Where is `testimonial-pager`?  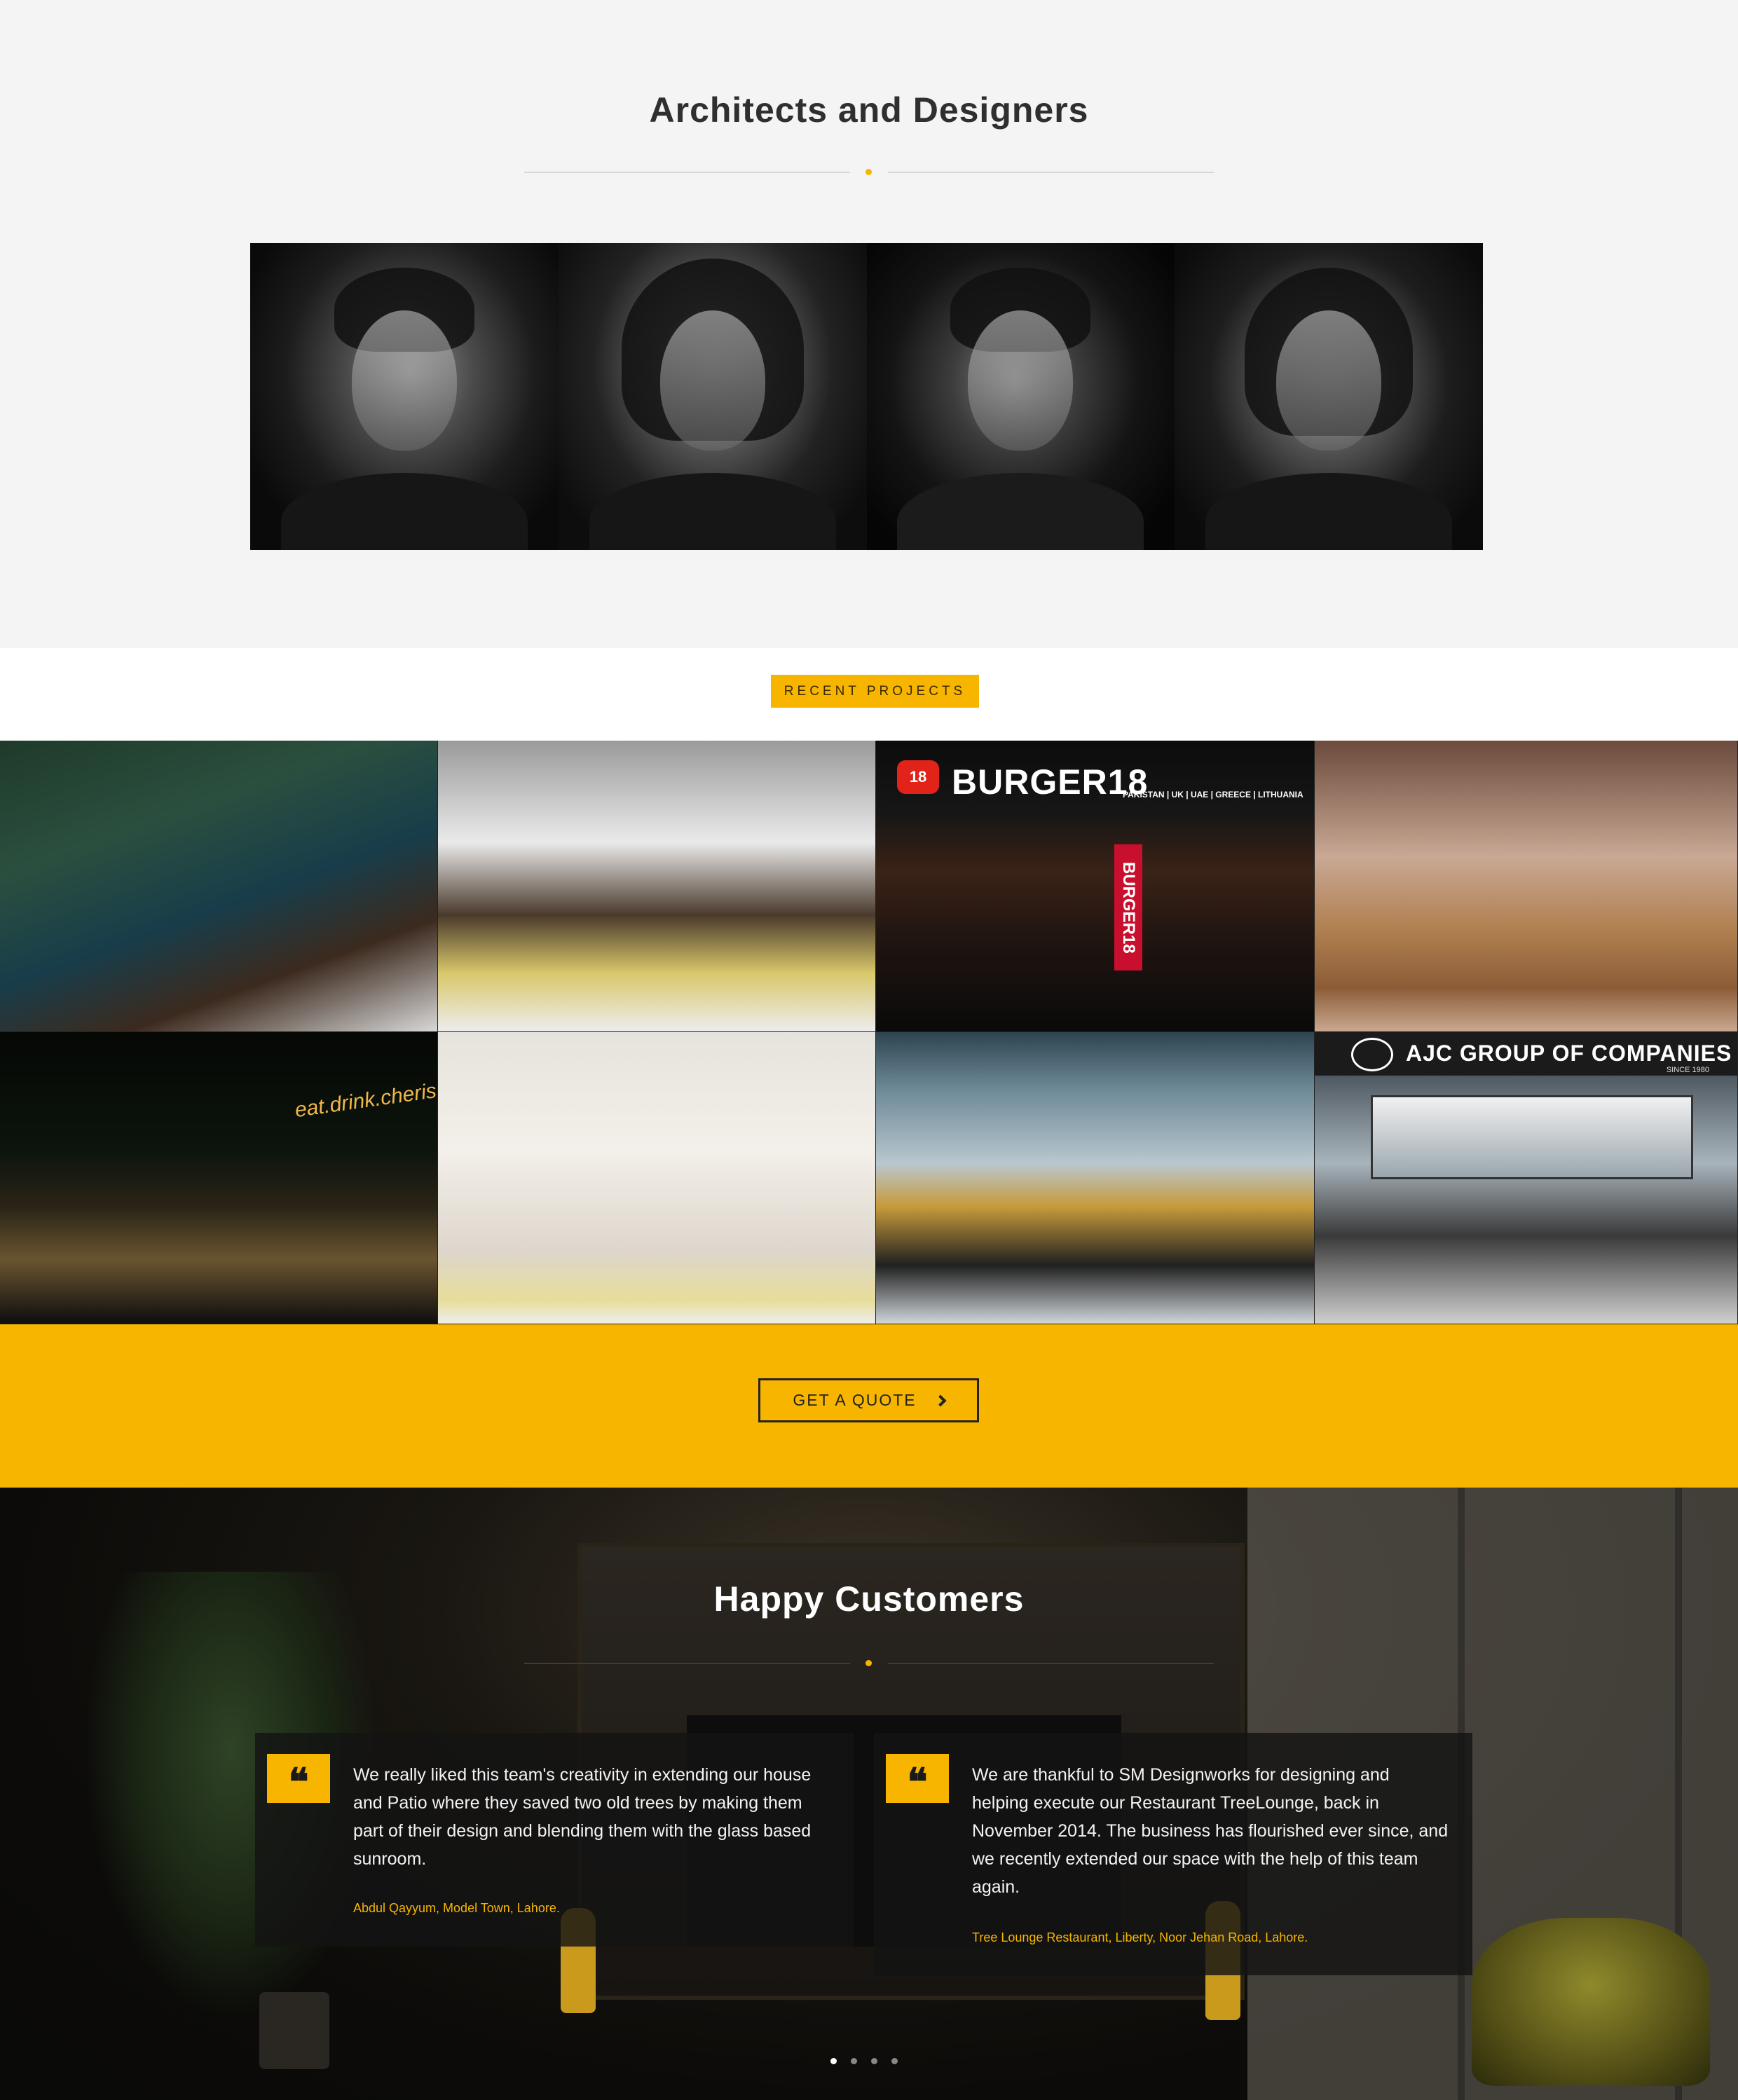 testimonial-pager is located at coordinates (864, 2061).